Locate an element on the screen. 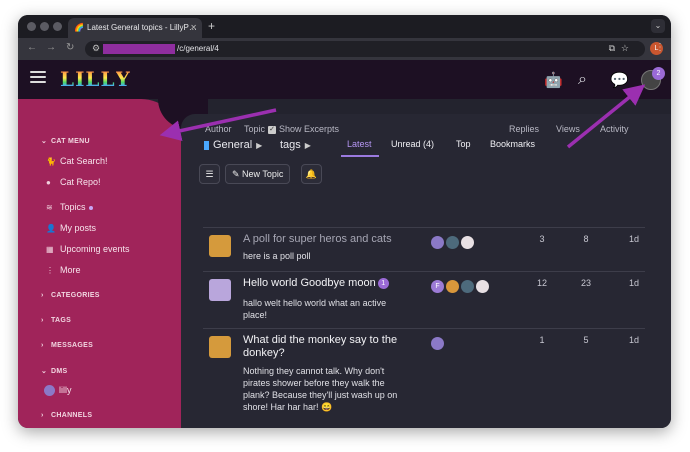  browser-toolbar: ← → ↻ ⚙ /c/general/4 ⧉ ☆ L ⋮ is located at coordinates (344, 49).